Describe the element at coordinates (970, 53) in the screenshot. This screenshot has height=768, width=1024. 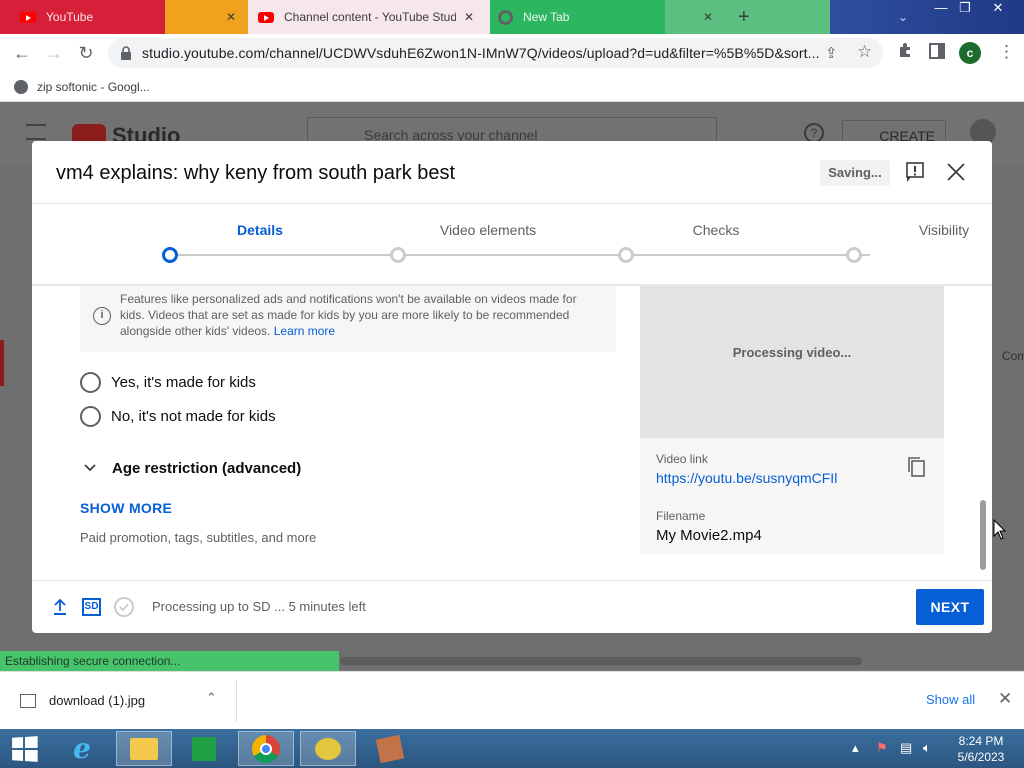
I see `profile-avatar: c` at that location.